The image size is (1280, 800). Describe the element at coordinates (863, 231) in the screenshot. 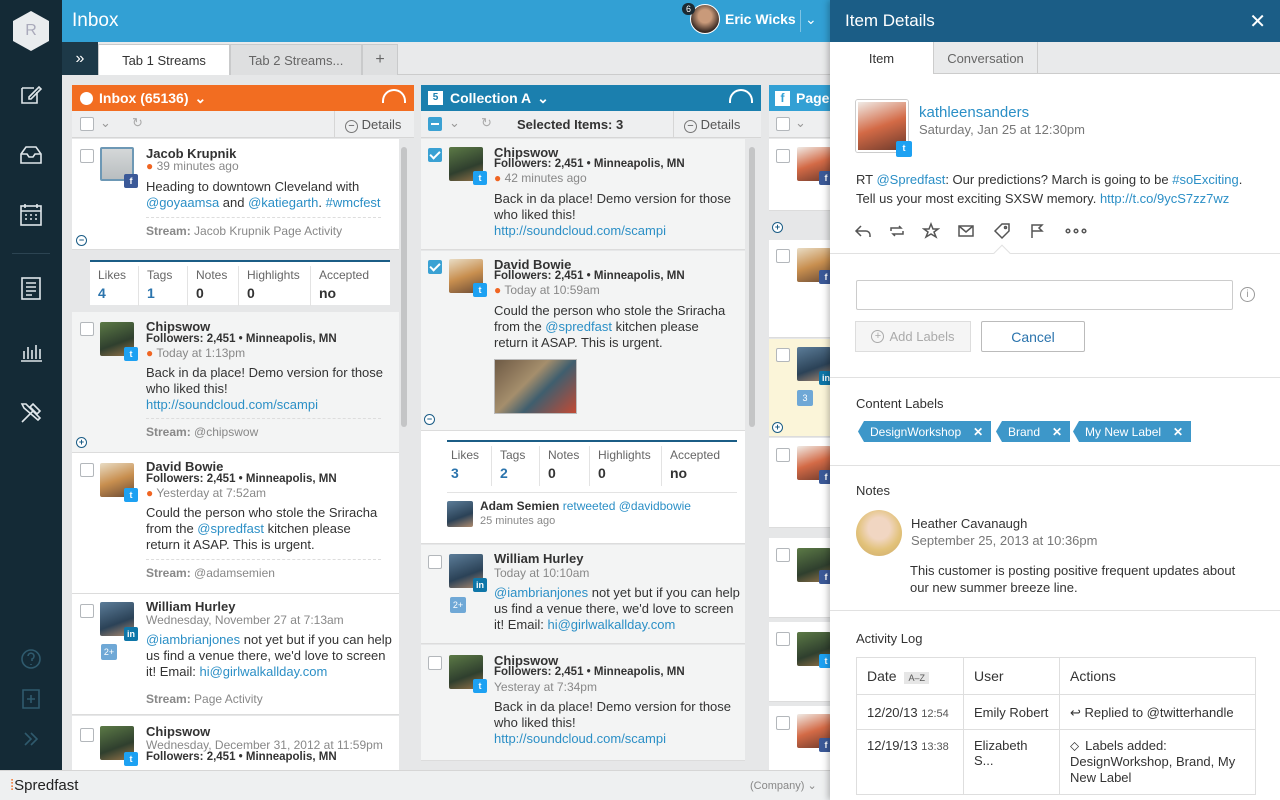

I see `reply-icon` at that location.